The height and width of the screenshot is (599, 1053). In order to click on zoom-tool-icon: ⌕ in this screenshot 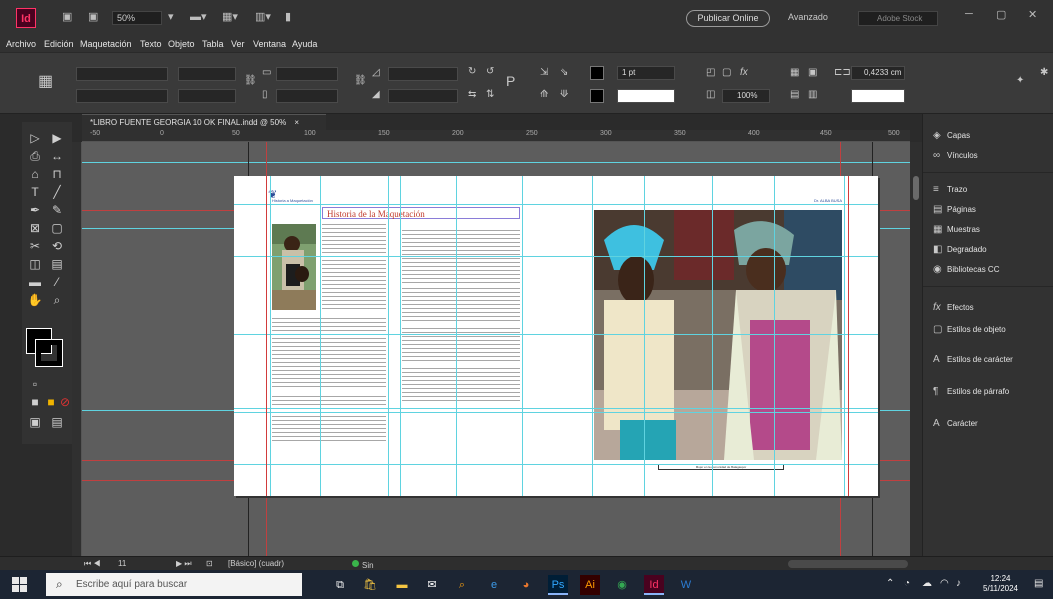, I will do `click(57, 300)`.